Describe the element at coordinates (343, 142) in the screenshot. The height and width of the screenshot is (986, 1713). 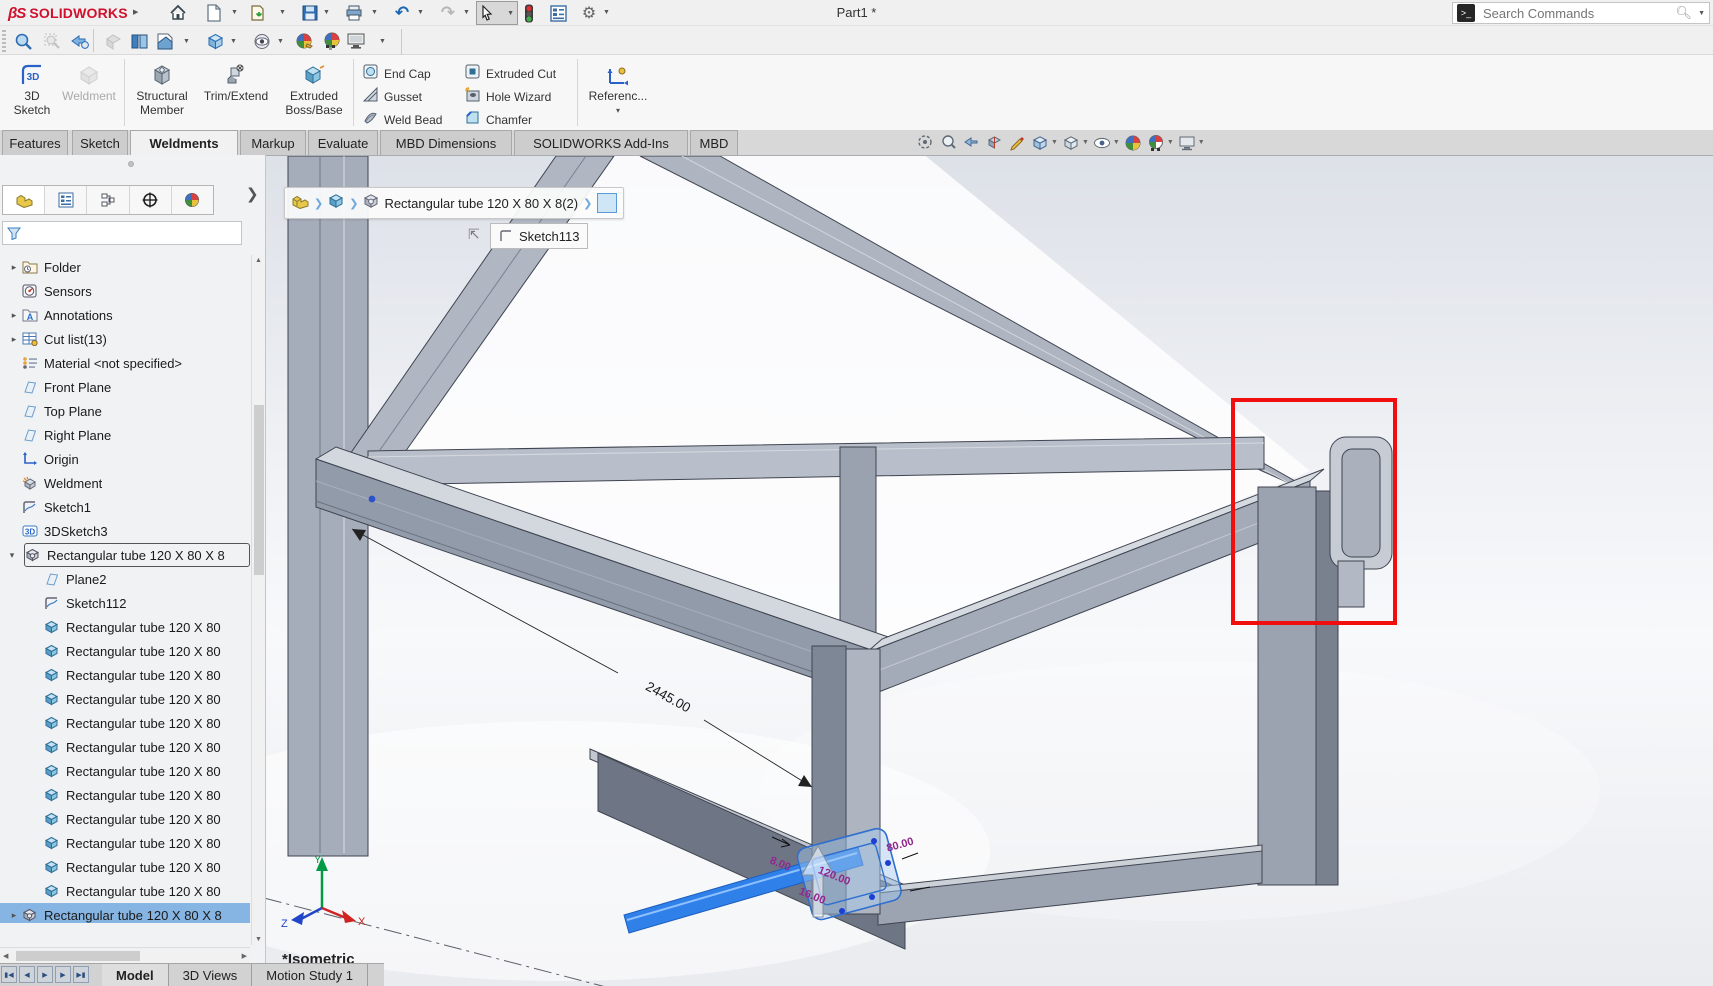
I see `tab-evaluate: Evaluate` at that location.